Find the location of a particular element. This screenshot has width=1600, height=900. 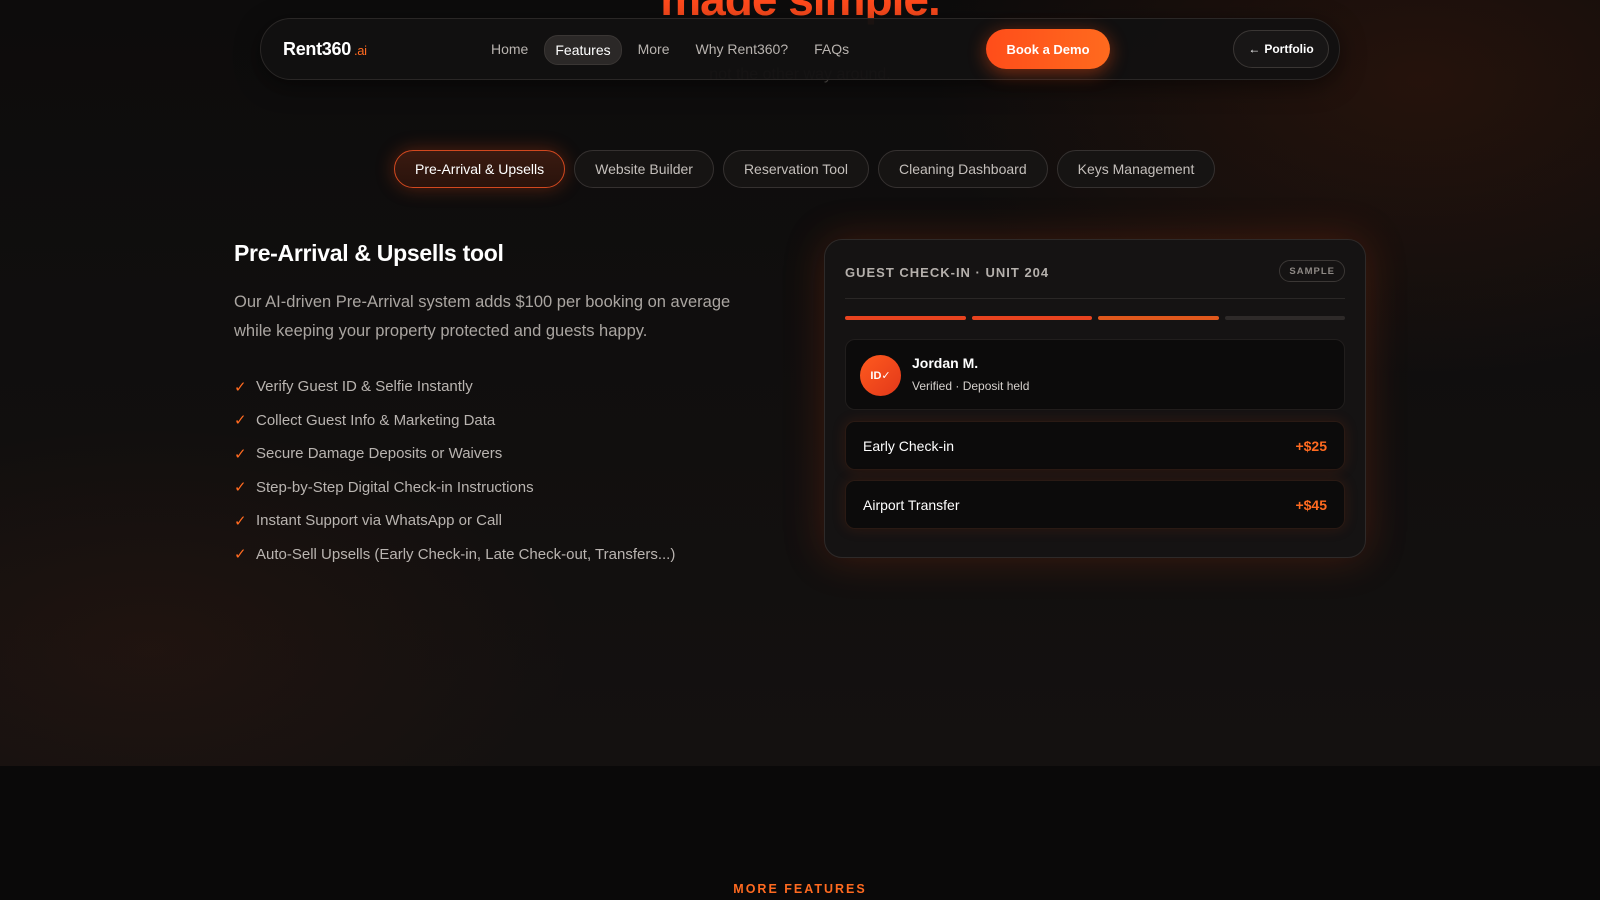

upsell-airport-transfer: Airport Transfer +$45 is located at coordinates (1095, 504).